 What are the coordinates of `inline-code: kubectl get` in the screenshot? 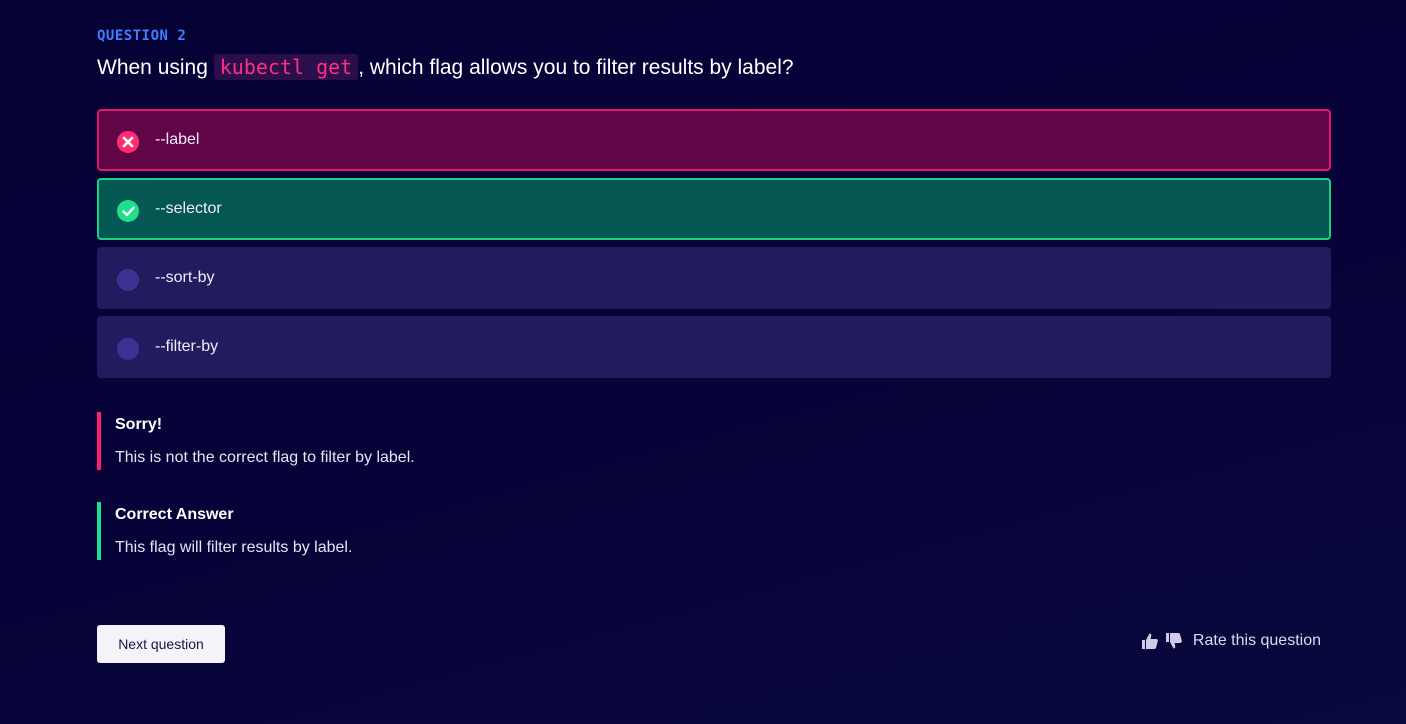 It's located at (286, 67).